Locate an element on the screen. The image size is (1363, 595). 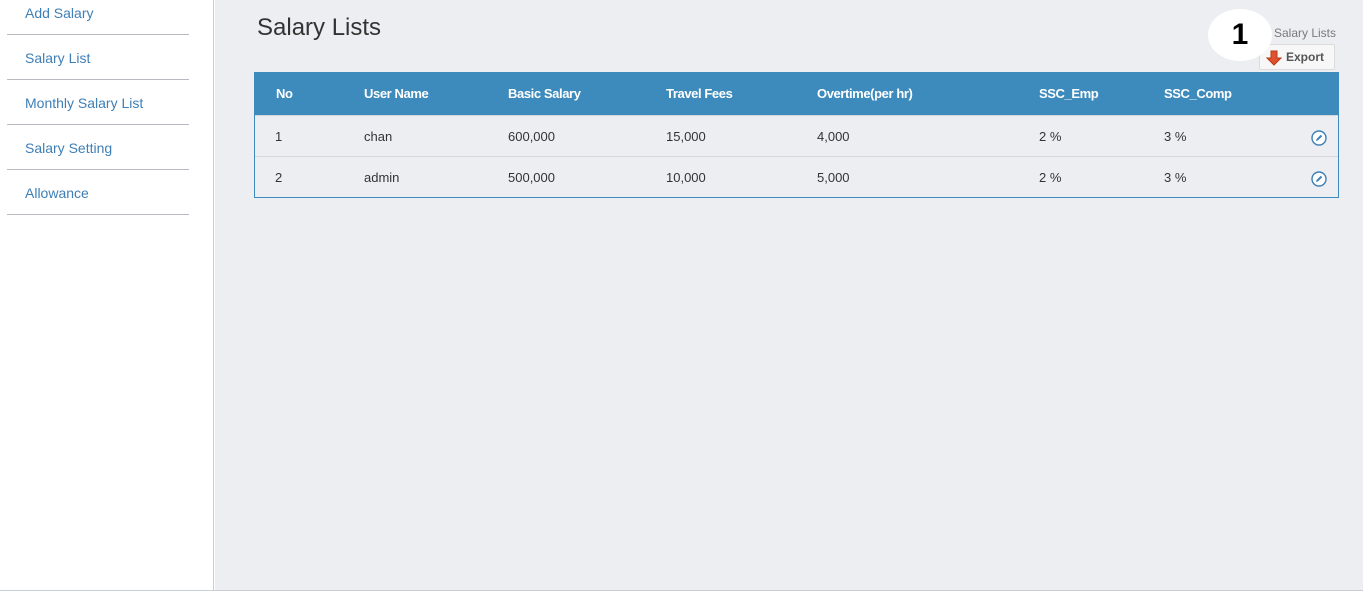
sidebar-item-label: Add Salary is located at coordinates (59, 13).